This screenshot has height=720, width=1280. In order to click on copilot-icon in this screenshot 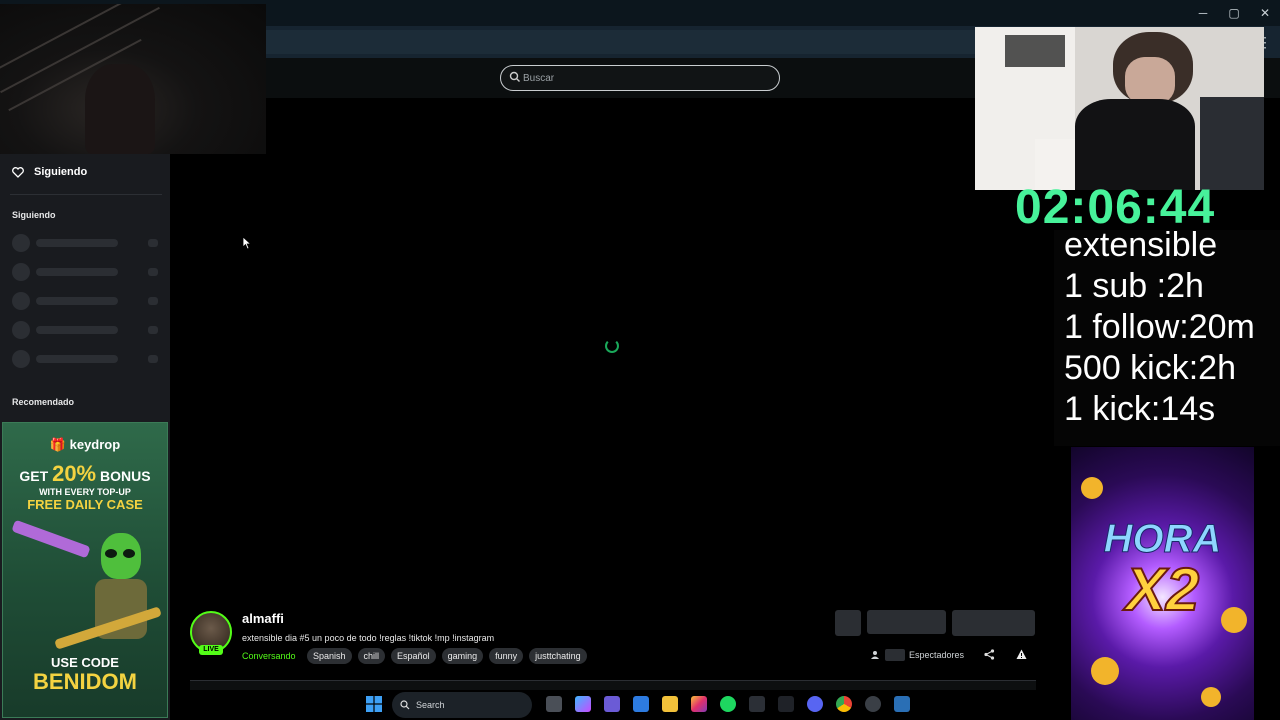, I will do `click(583, 704)`.